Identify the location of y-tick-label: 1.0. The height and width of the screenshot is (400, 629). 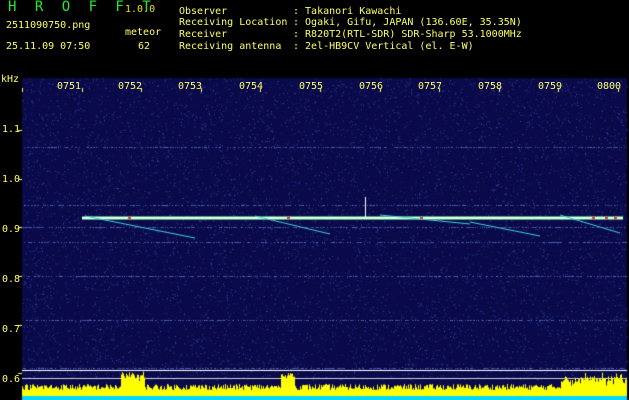
(11, 179).